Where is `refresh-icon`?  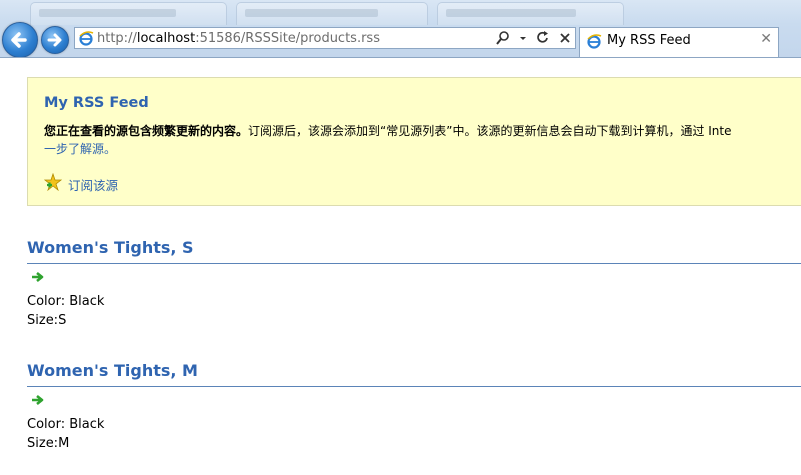 refresh-icon is located at coordinates (543, 40).